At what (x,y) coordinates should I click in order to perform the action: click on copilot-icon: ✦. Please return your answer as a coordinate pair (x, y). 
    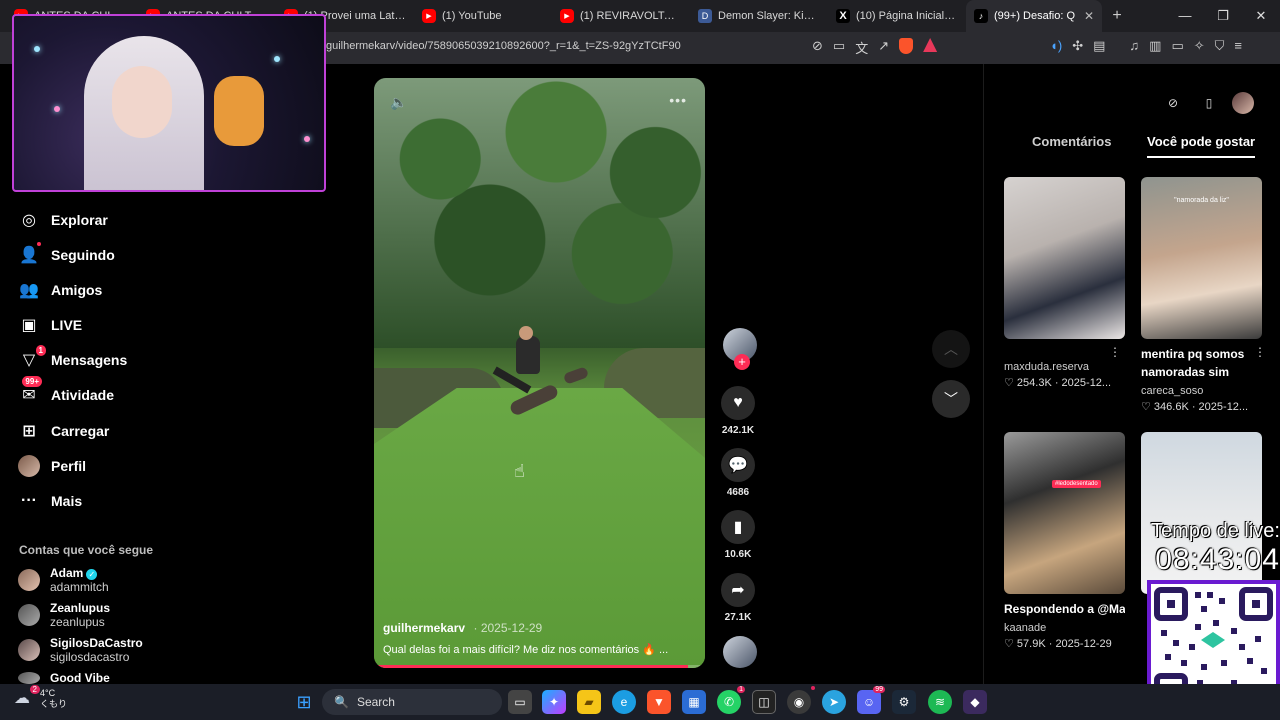
    Looking at the image, I should click on (554, 702).